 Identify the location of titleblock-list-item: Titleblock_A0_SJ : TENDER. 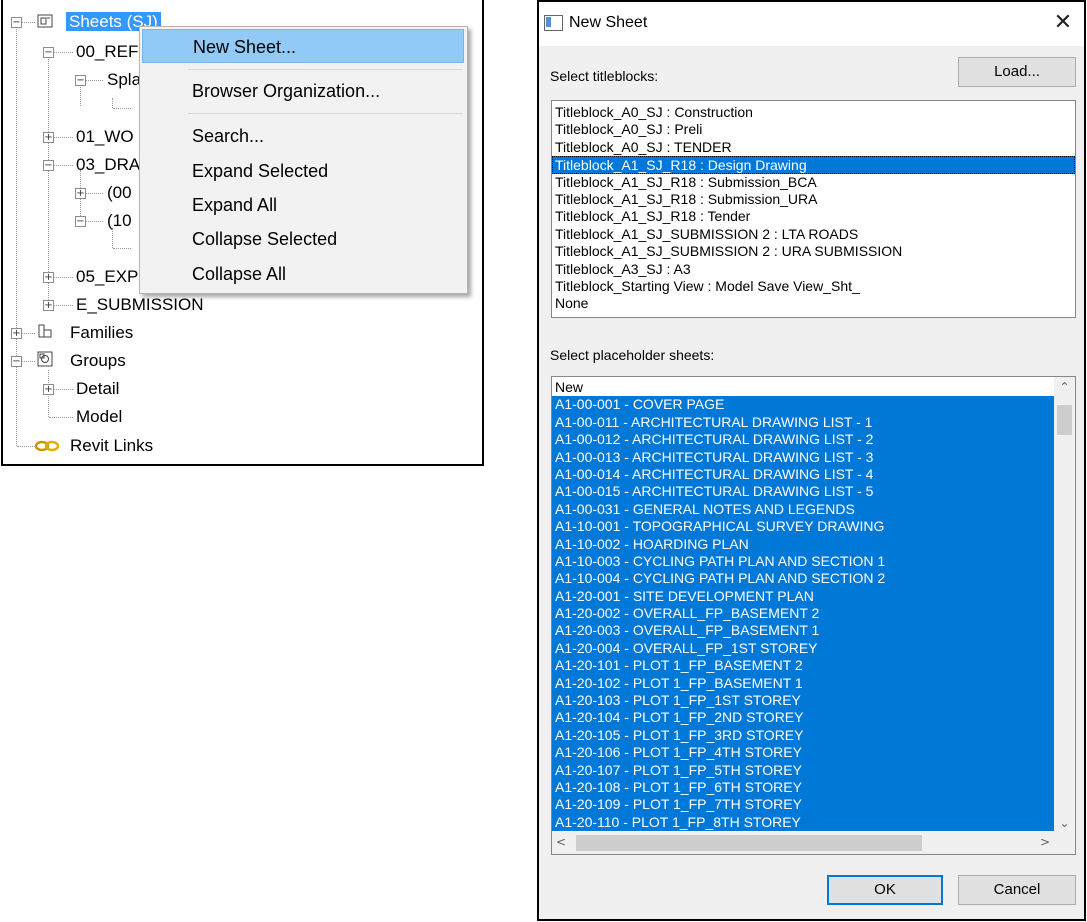
(813, 147).